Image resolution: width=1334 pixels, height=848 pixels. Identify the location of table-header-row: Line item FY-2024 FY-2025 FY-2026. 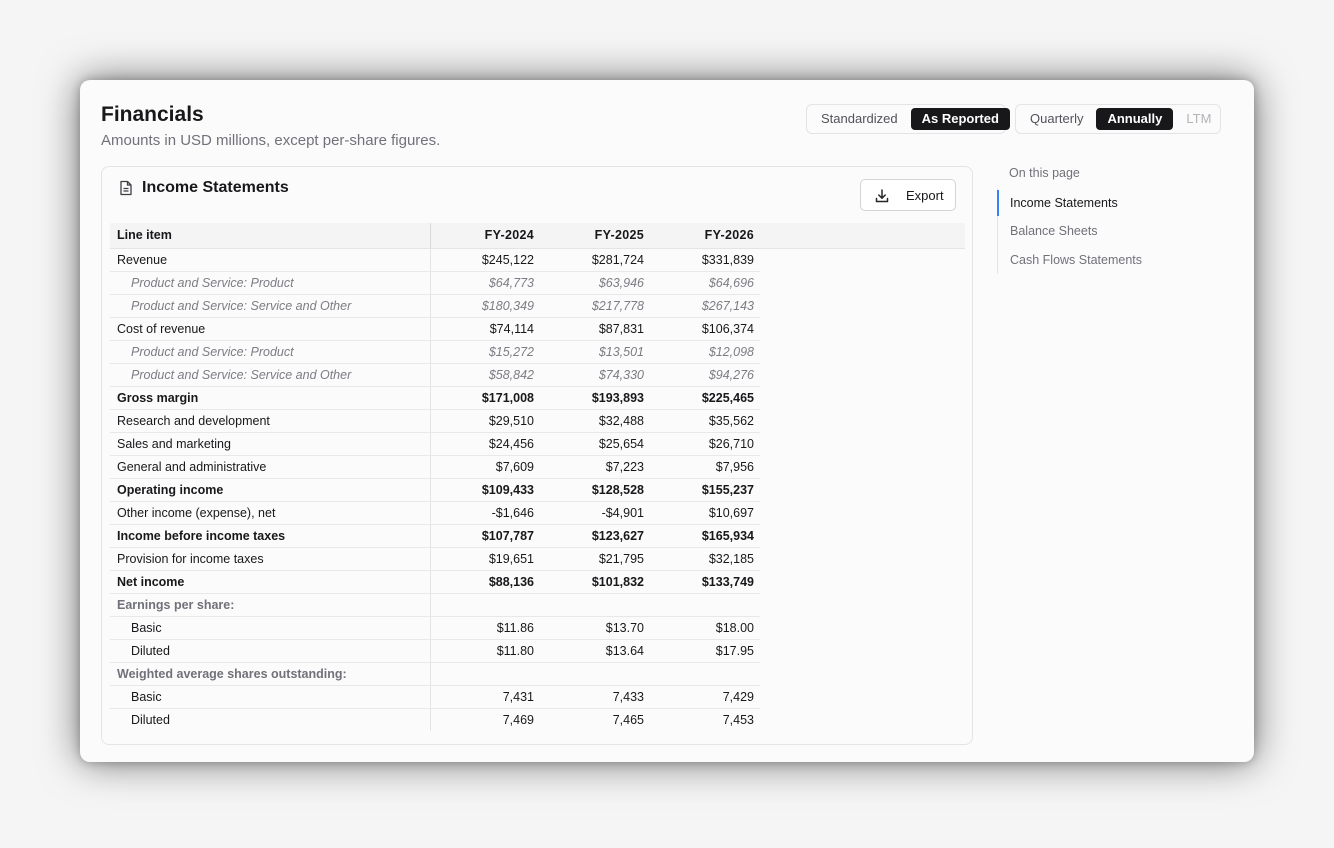
(537, 236).